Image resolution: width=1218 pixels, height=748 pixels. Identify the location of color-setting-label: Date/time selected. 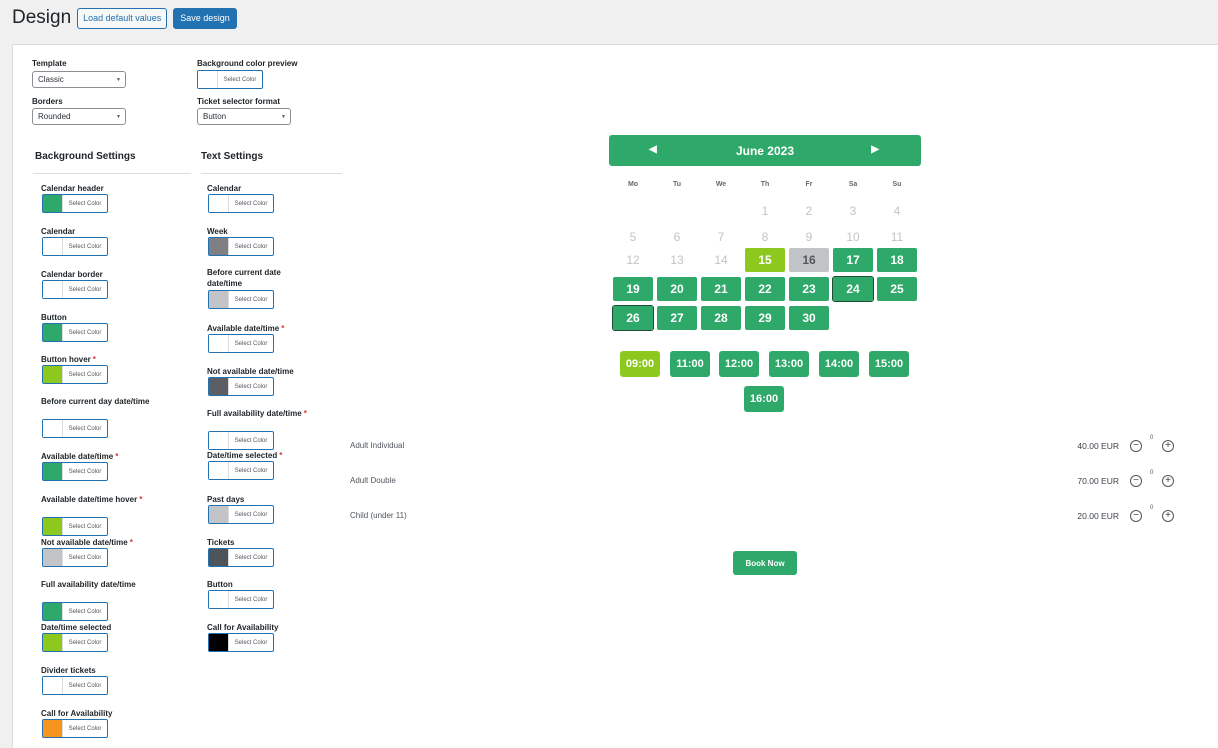
(96, 627).